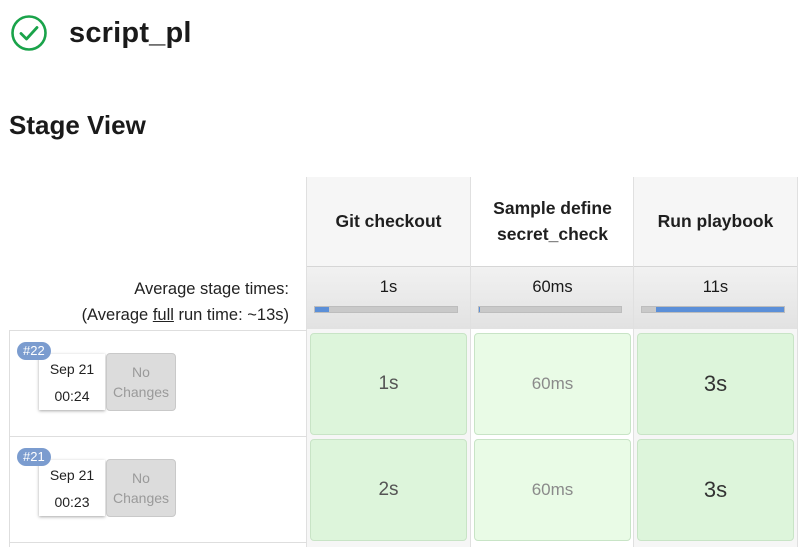 This screenshot has height=547, width=803. What do you see at coordinates (34, 351) in the screenshot?
I see `build-number-badge: #22` at bounding box center [34, 351].